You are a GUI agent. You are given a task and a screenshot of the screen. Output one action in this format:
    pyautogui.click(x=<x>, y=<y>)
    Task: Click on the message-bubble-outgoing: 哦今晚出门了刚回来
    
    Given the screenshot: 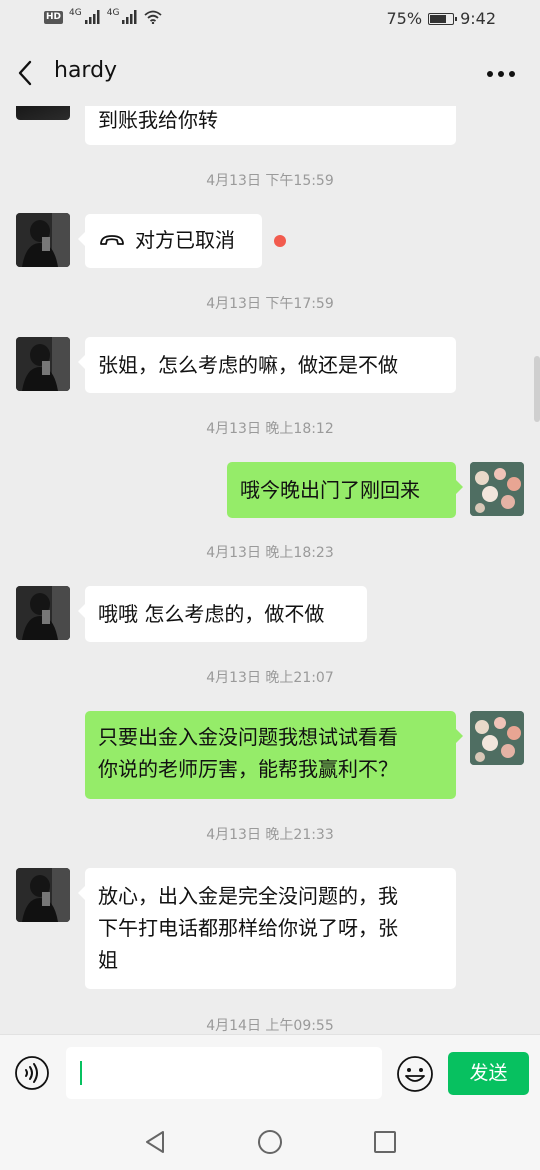 What is the action you would take?
    pyautogui.click(x=345, y=490)
    